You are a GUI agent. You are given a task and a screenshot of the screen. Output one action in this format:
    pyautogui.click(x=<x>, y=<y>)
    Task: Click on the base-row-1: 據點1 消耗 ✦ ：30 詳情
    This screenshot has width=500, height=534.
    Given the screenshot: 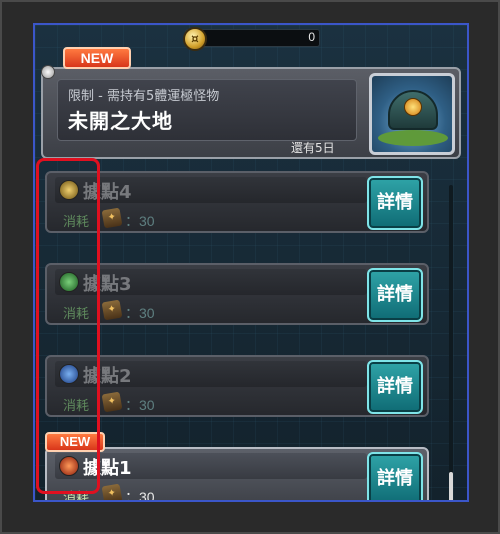 What is the action you would take?
    pyautogui.click(x=237, y=474)
    